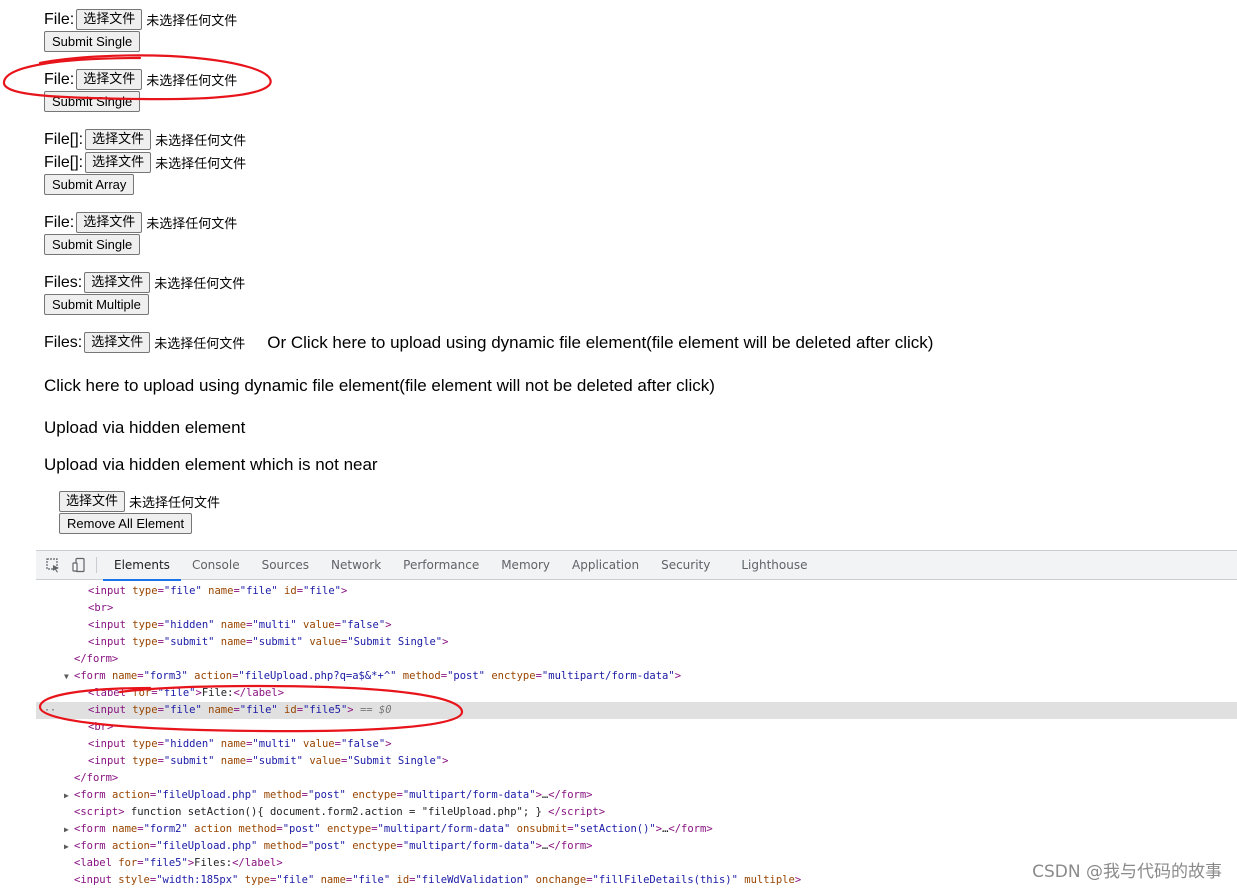 This screenshot has height=890, width=1237. What do you see at coordinates (285, 565) in the screenshot?
I see `tab-sources: Sources` at bounding box center [285, 565].